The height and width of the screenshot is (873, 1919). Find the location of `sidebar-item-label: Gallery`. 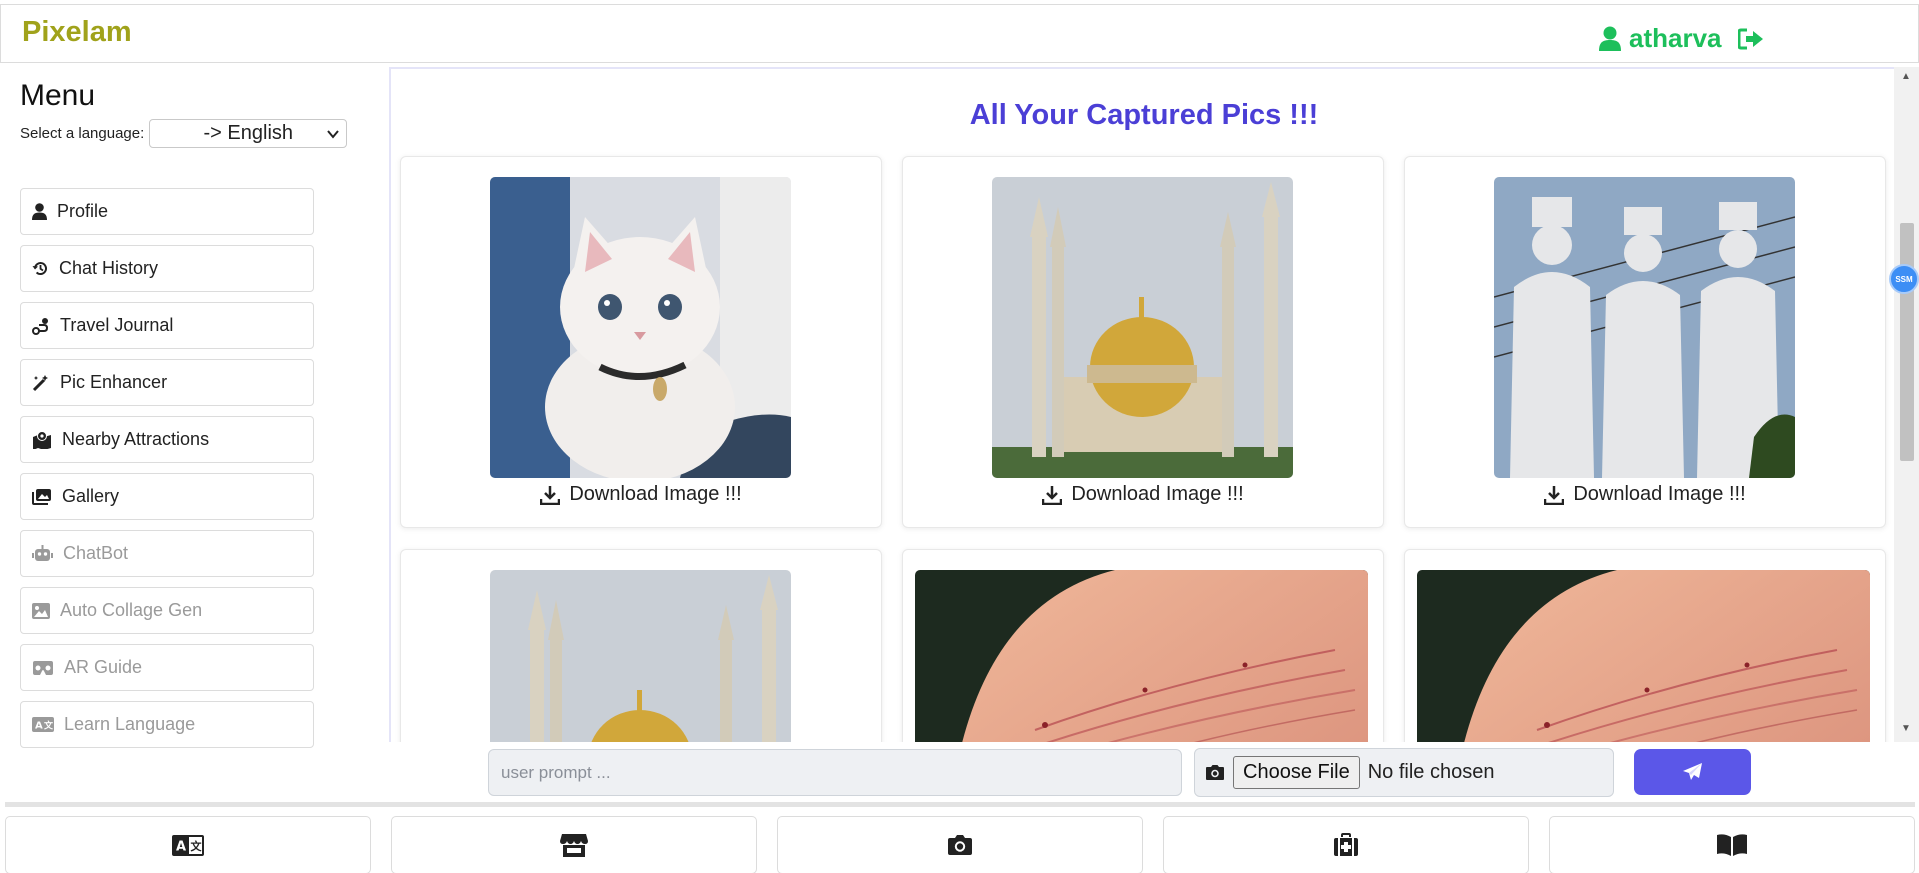

sidebar-item-label: Gallery is located at coordinates (91, 496).